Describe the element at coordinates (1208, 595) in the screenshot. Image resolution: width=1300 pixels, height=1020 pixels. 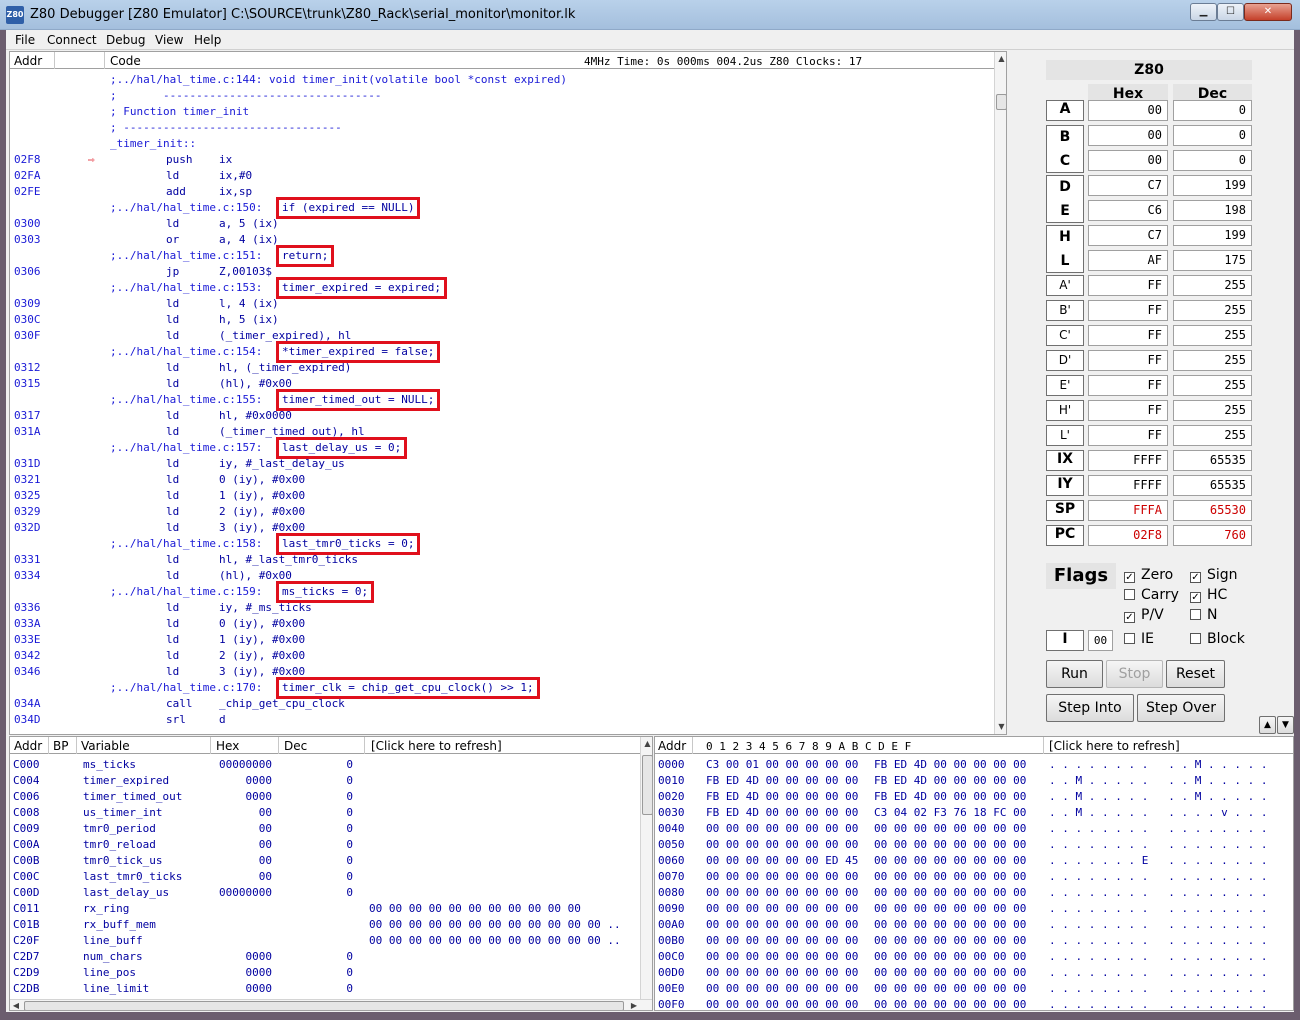
I see `flag-hc: ✓ HC` at that location.